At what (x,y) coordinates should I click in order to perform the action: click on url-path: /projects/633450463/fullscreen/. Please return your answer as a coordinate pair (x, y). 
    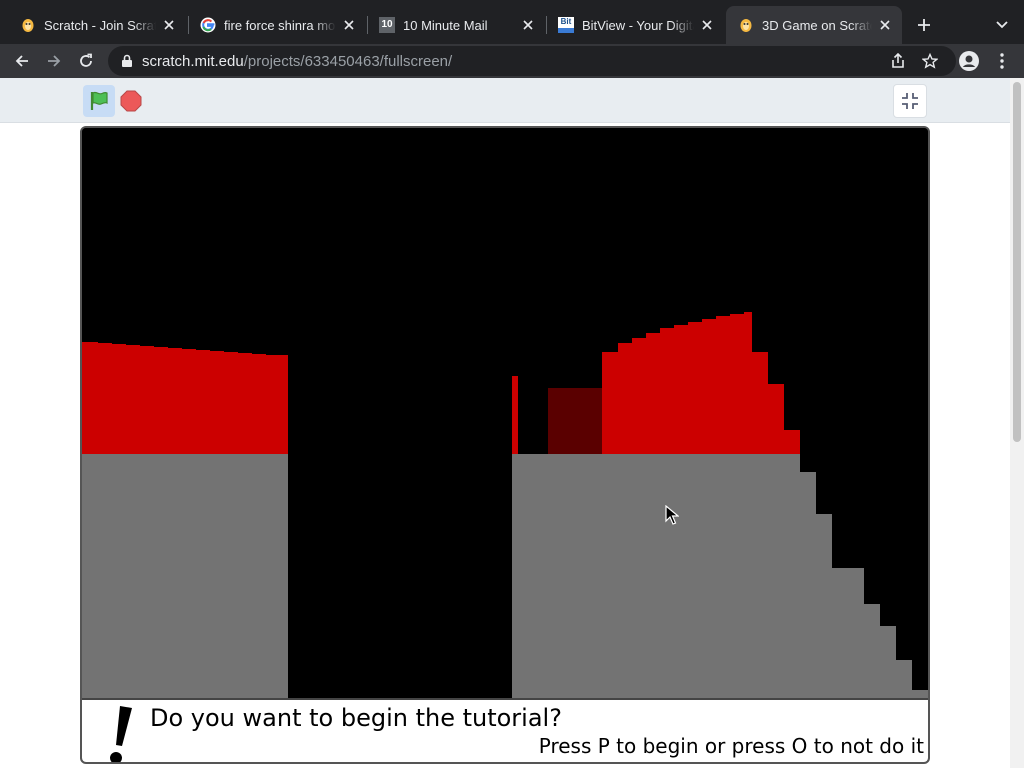
    Looking at the image, I should click on (348, 61).